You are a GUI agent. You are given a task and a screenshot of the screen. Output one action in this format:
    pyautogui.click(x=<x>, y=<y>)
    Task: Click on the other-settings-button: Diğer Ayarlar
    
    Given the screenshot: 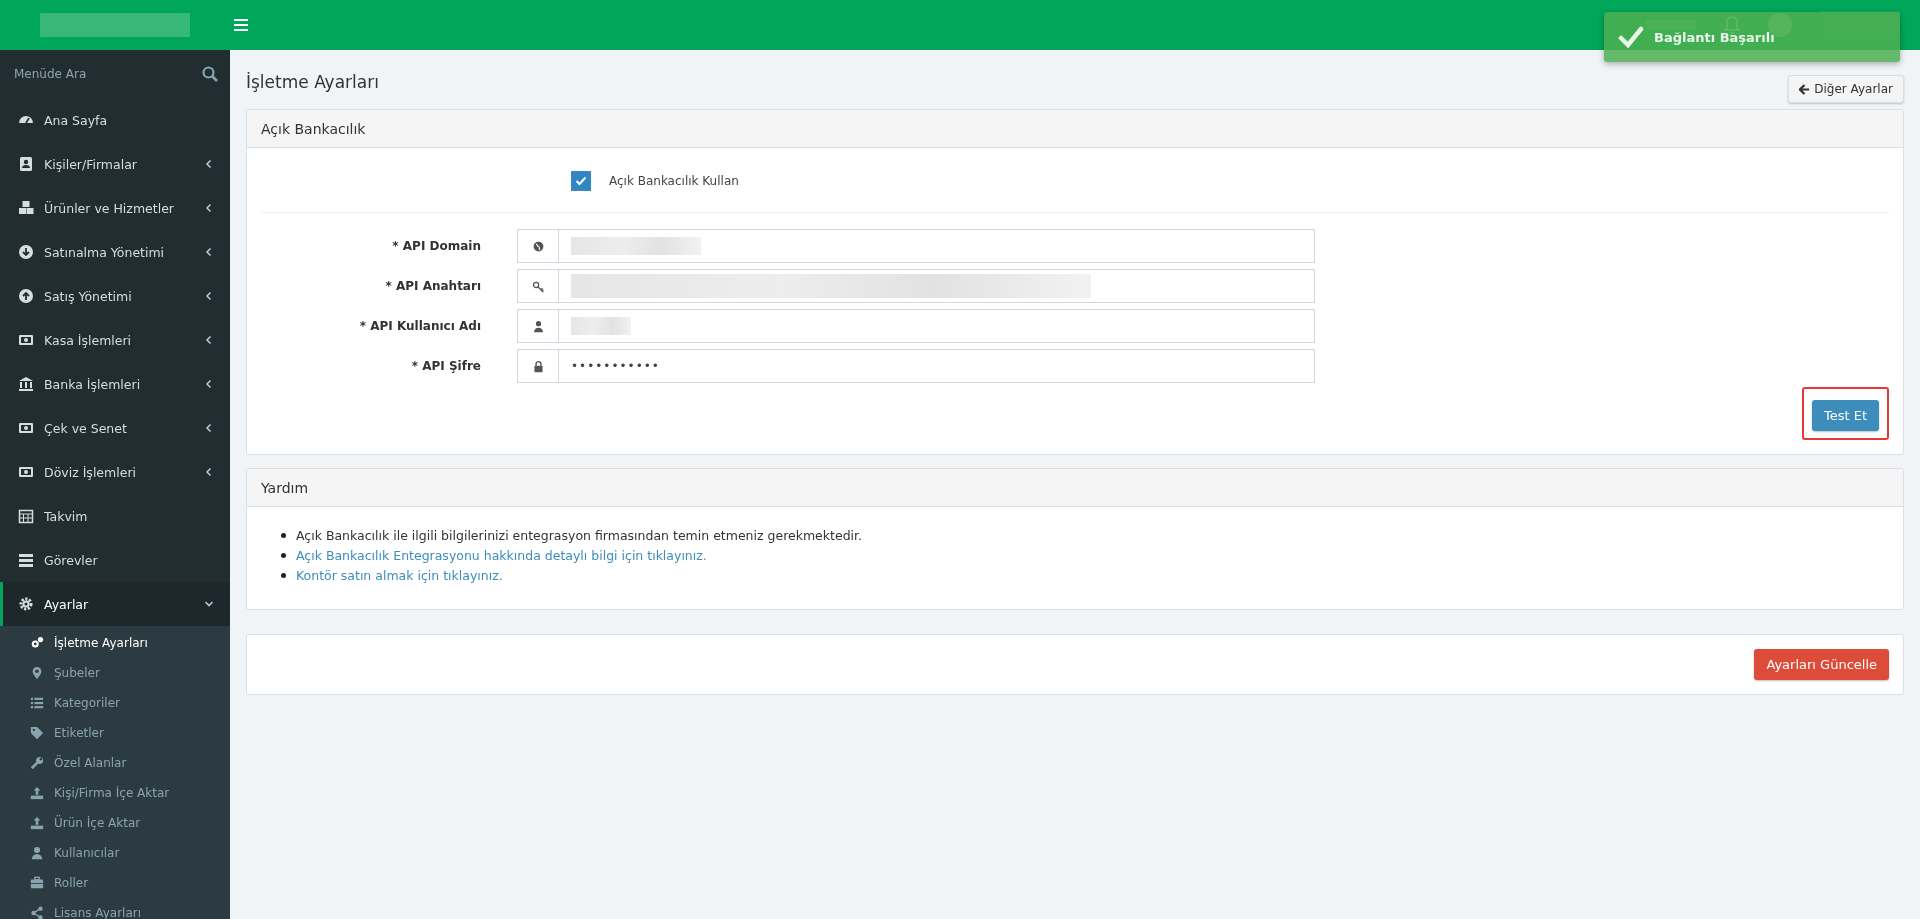 What is the action you would take?
    pyautogui.click(x=1846, y=89)
    